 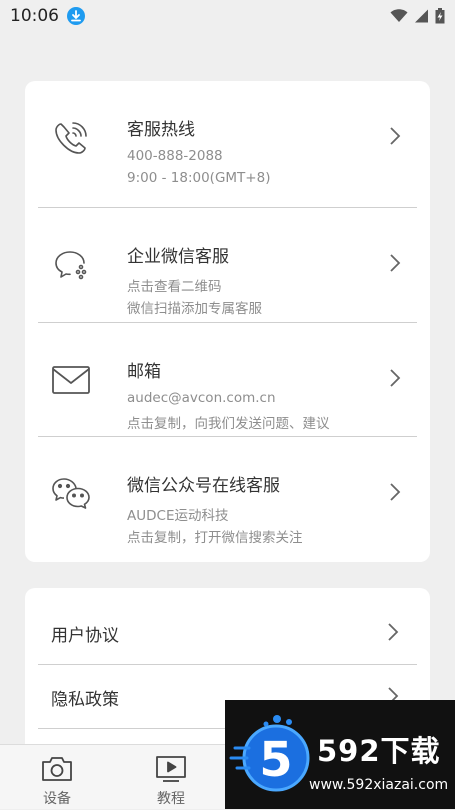 What do you see at coordinates (57, 769) in the screenshot?
I see `camera-icon` at bounding box center [57, 769].